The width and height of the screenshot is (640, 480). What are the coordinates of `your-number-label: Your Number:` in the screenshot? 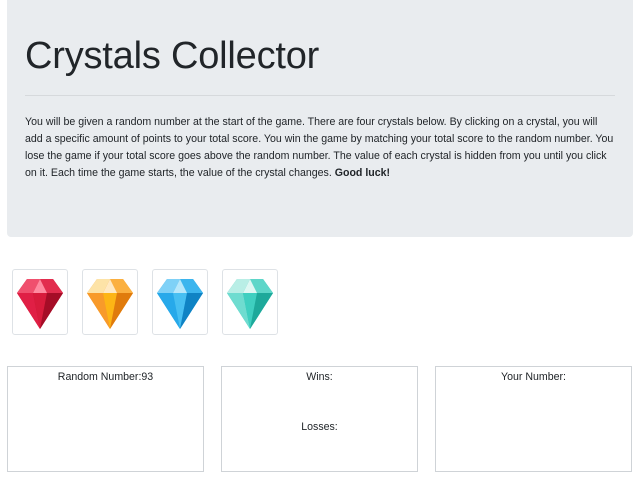 It's located at (533, 377).